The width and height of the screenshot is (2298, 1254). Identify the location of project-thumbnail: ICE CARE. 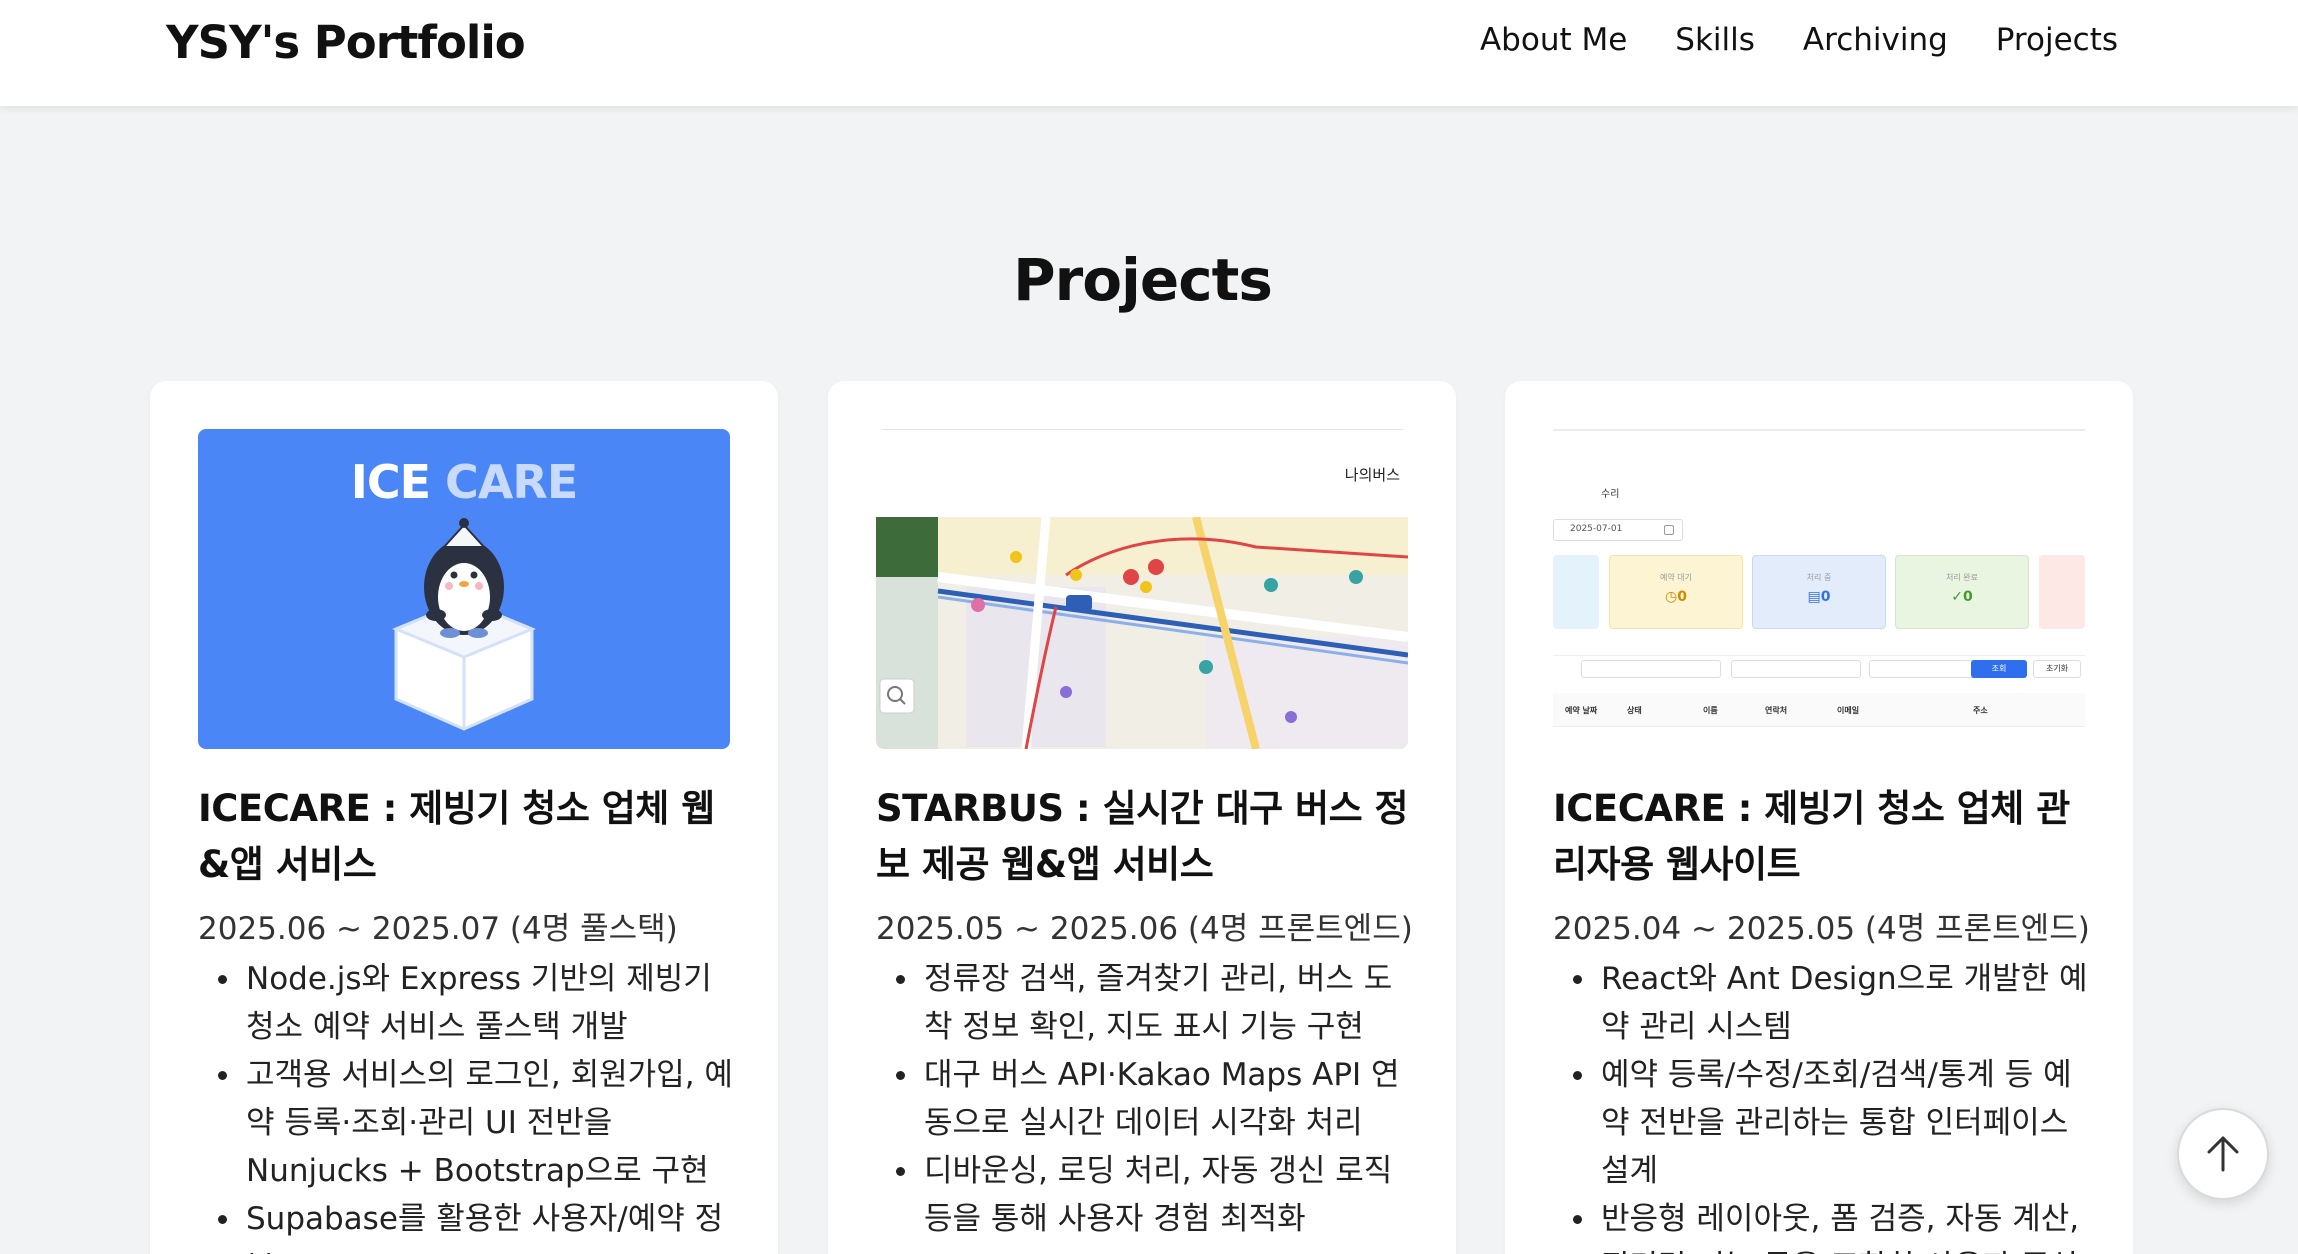
(464, 589).